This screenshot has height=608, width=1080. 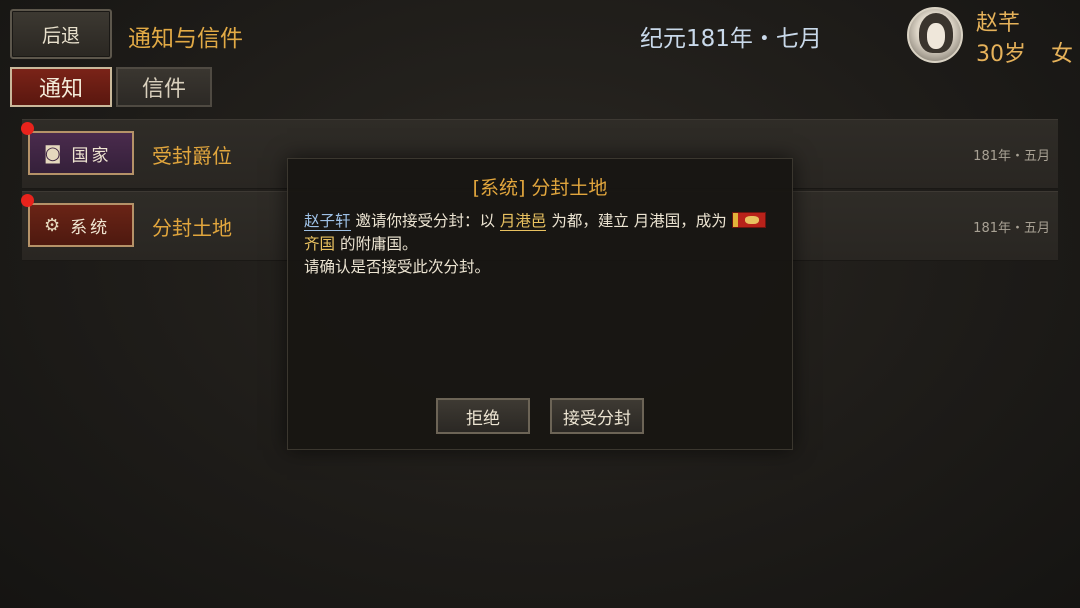 I want to click on back-button: 后退, so click(x=61, y=34).